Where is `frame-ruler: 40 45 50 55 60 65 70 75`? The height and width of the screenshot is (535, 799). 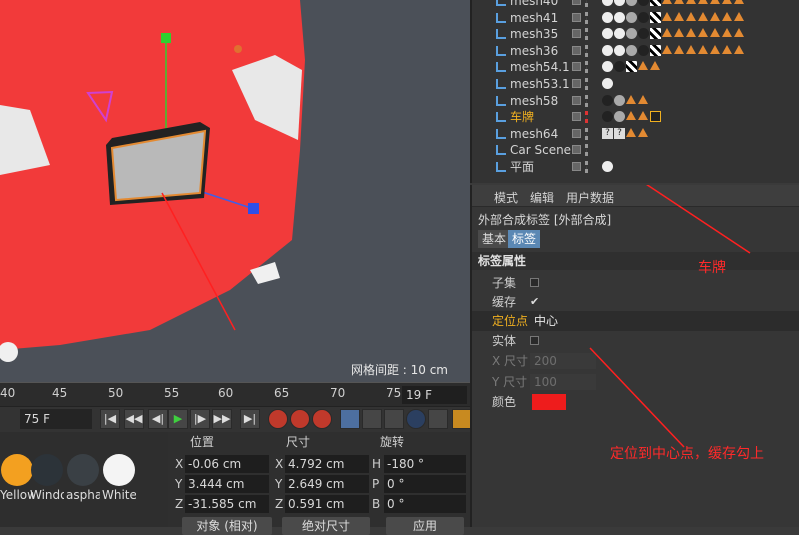
frame-ruler: 40 45 50 55 60 65 70 75 is located at coordinates (235, 394).